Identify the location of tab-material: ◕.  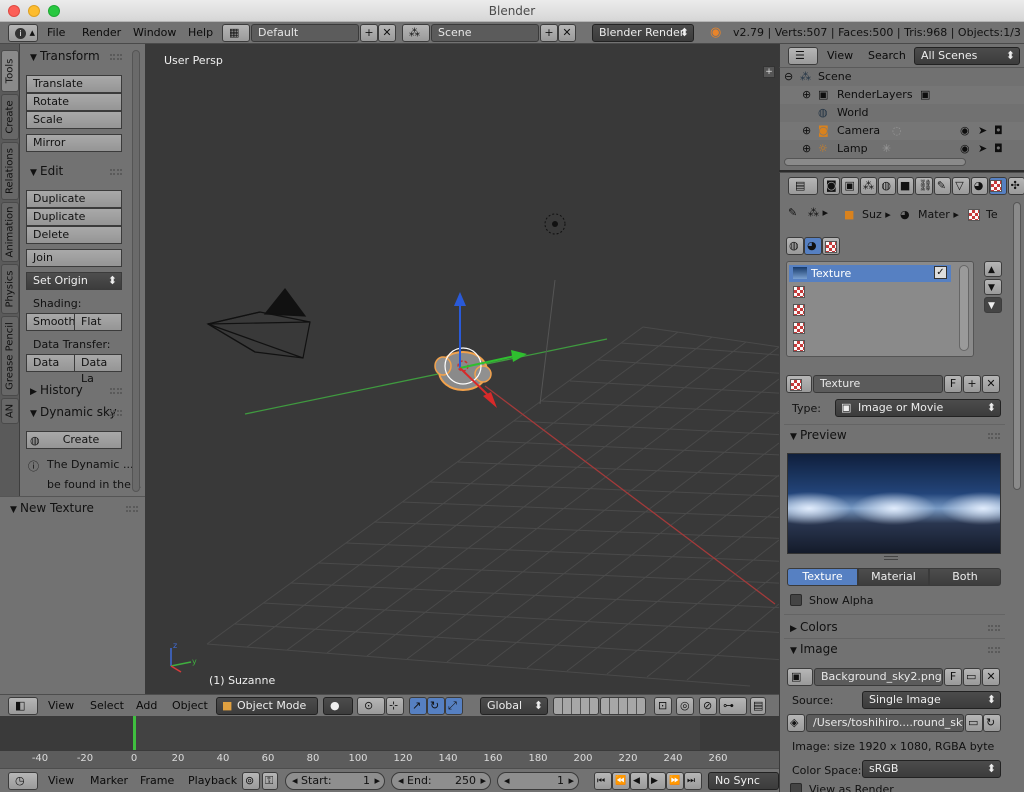
(979, 186).